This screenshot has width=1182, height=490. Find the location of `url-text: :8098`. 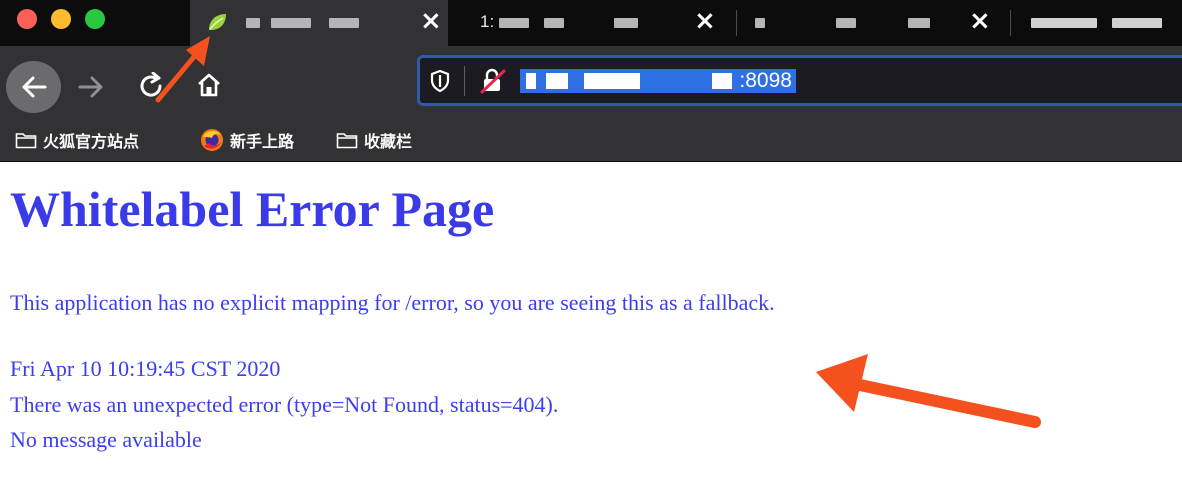

url-text: :8098 is located at coordinates (658, 81).